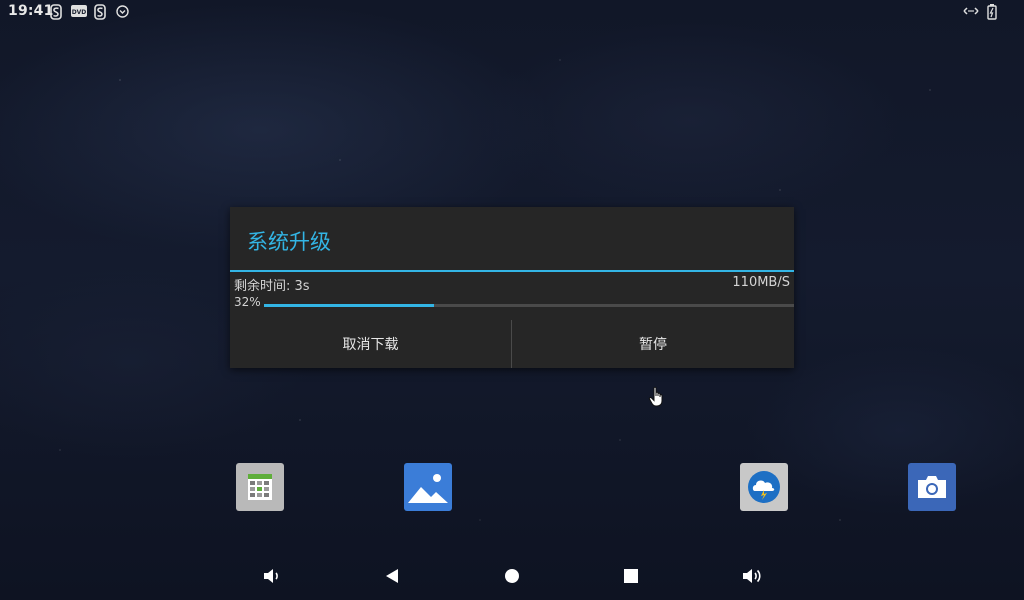 The image size is (1024, 600). What do you see at coordinates (764, 487) in the screenshot?
I see `weather-app-icon` at bounding box center [764, 487].